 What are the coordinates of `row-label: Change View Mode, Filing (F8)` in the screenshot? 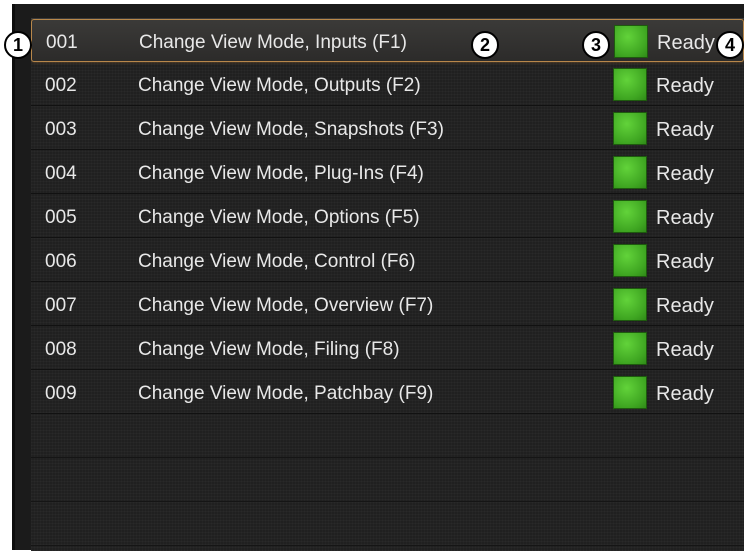 It's located at (269, 349).